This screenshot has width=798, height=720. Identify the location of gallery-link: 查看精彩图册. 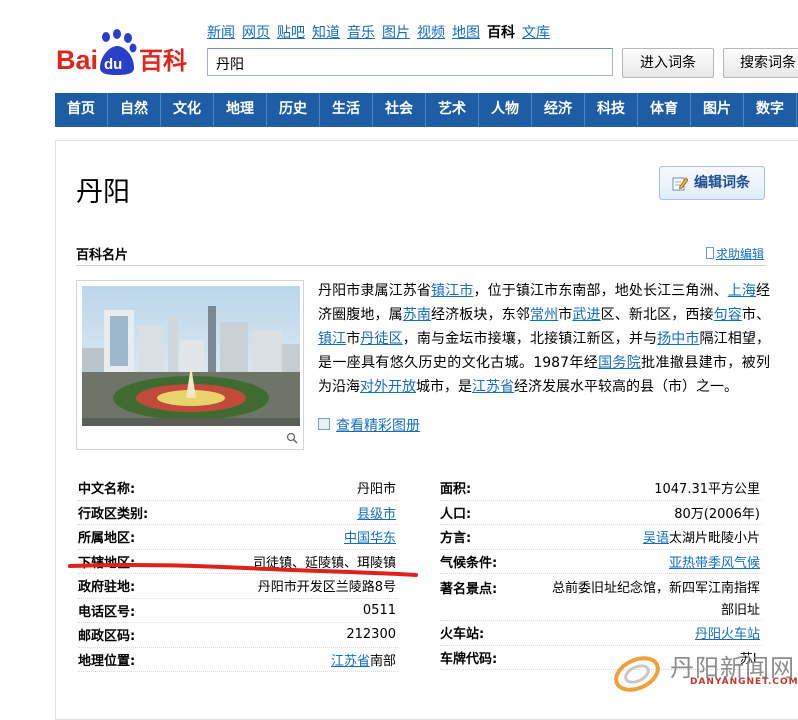
(369, 425).